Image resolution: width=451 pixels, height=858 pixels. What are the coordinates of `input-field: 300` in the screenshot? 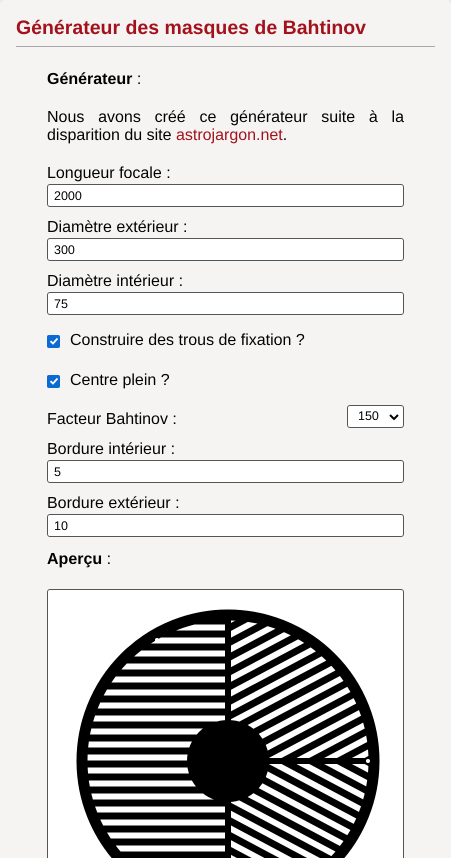 It's located at (225, 249).